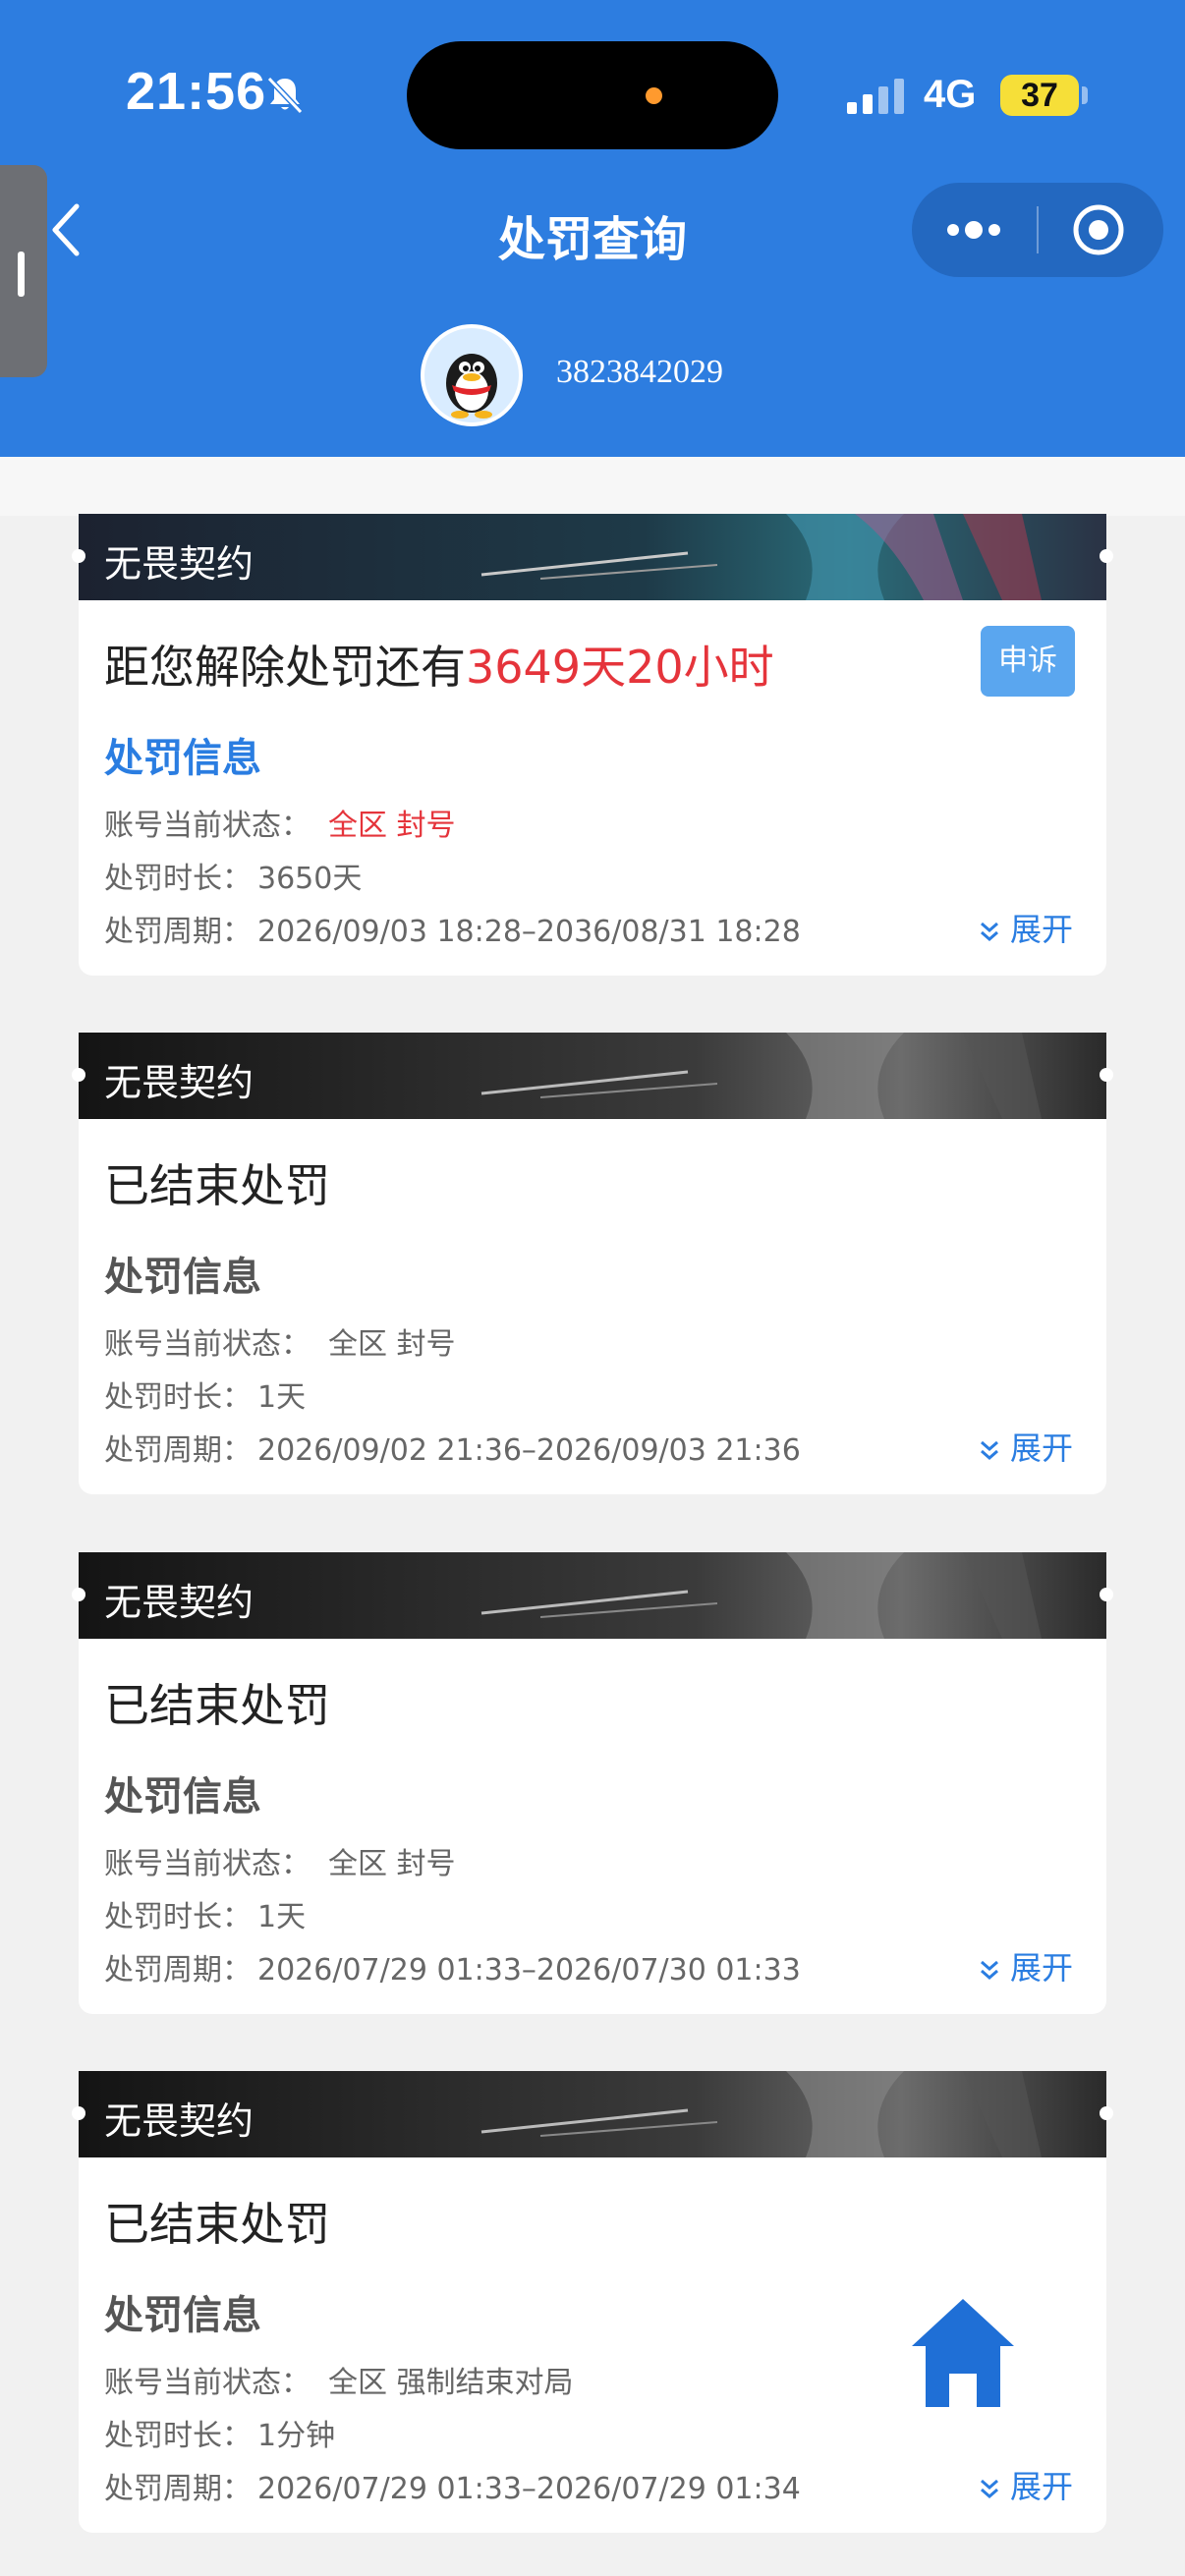 The height and width of the screenshot is (2576, 1185). I want to click on network-label: 4G, so click(951, 94).